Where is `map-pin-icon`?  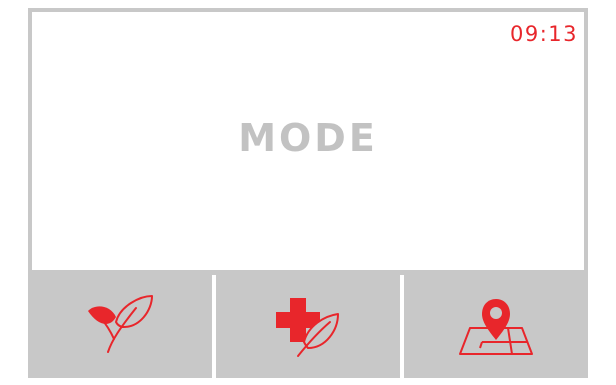 map-pin-icon is located at coordinates (496, 324).